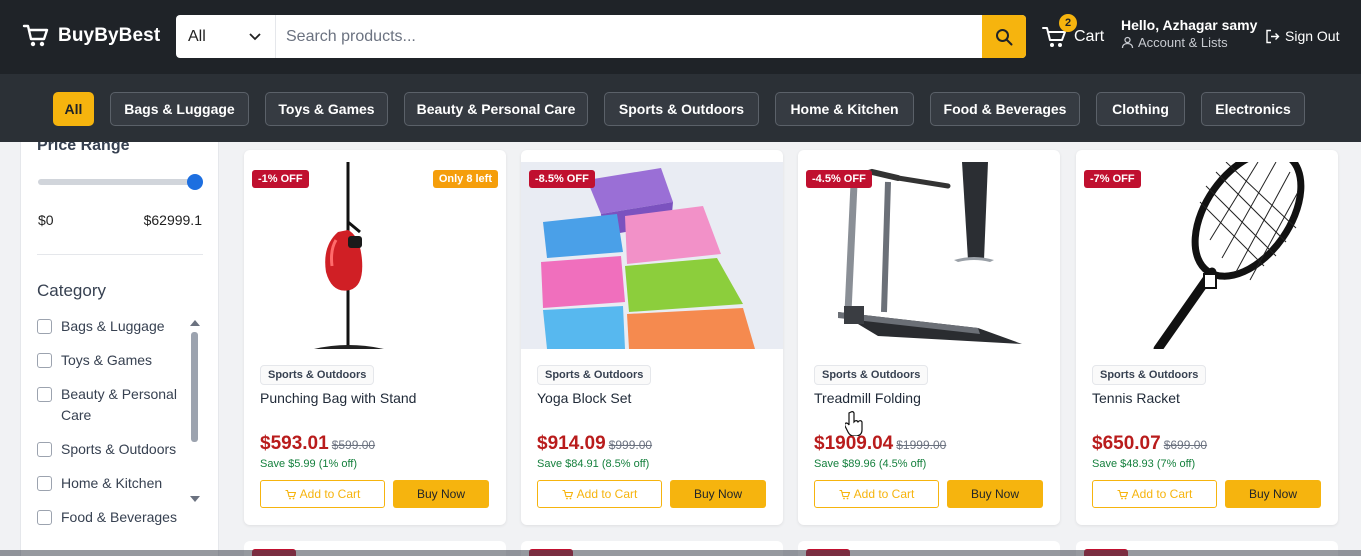 Image resolution: width=1361 pixels, height=556 pixels. What do you see at coordinates (844, 109) in the screenshot?
I see `category-chip-home-kitchen: Home & Kitchen` at bounding box center [844, 109].